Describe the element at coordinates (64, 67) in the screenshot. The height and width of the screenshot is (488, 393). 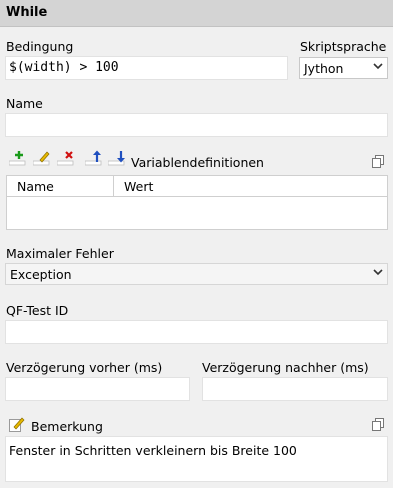
I see `condition-value: $(width) > 100` at that location.